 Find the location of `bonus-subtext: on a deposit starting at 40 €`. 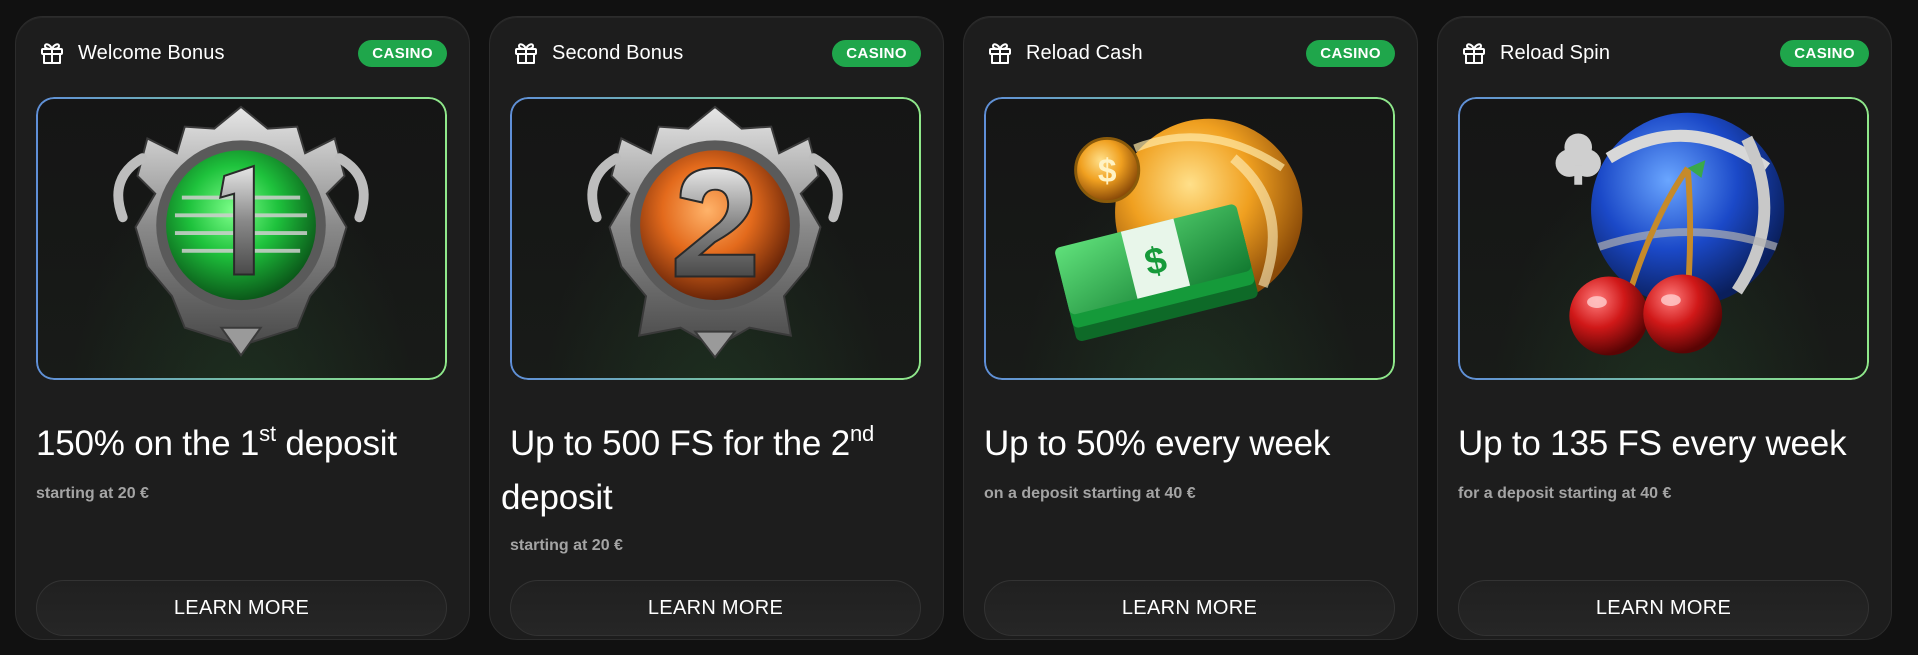

bonus-subtext: on a deposit starting at 40 € is located at coordinates (1090, 493).